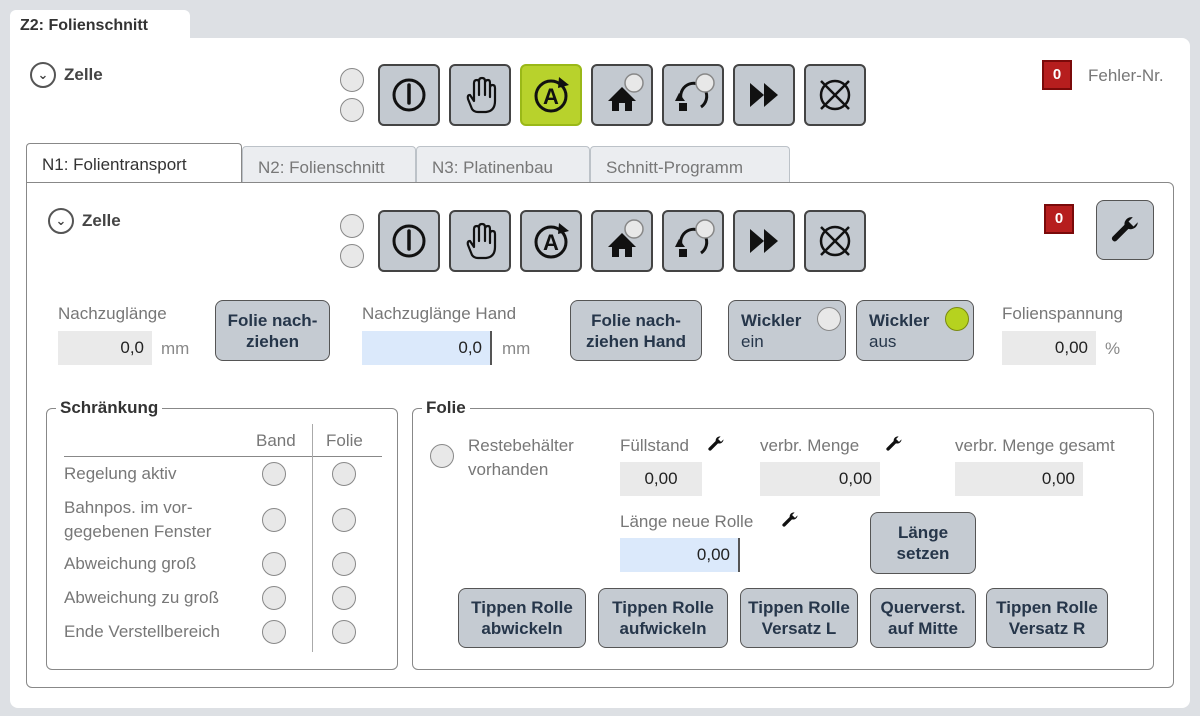 The height and width of the screenshot is (716, 1200). I want to click on querverst-auf-mitte-button: Querverst. auf Mitte, so click(923, 618).